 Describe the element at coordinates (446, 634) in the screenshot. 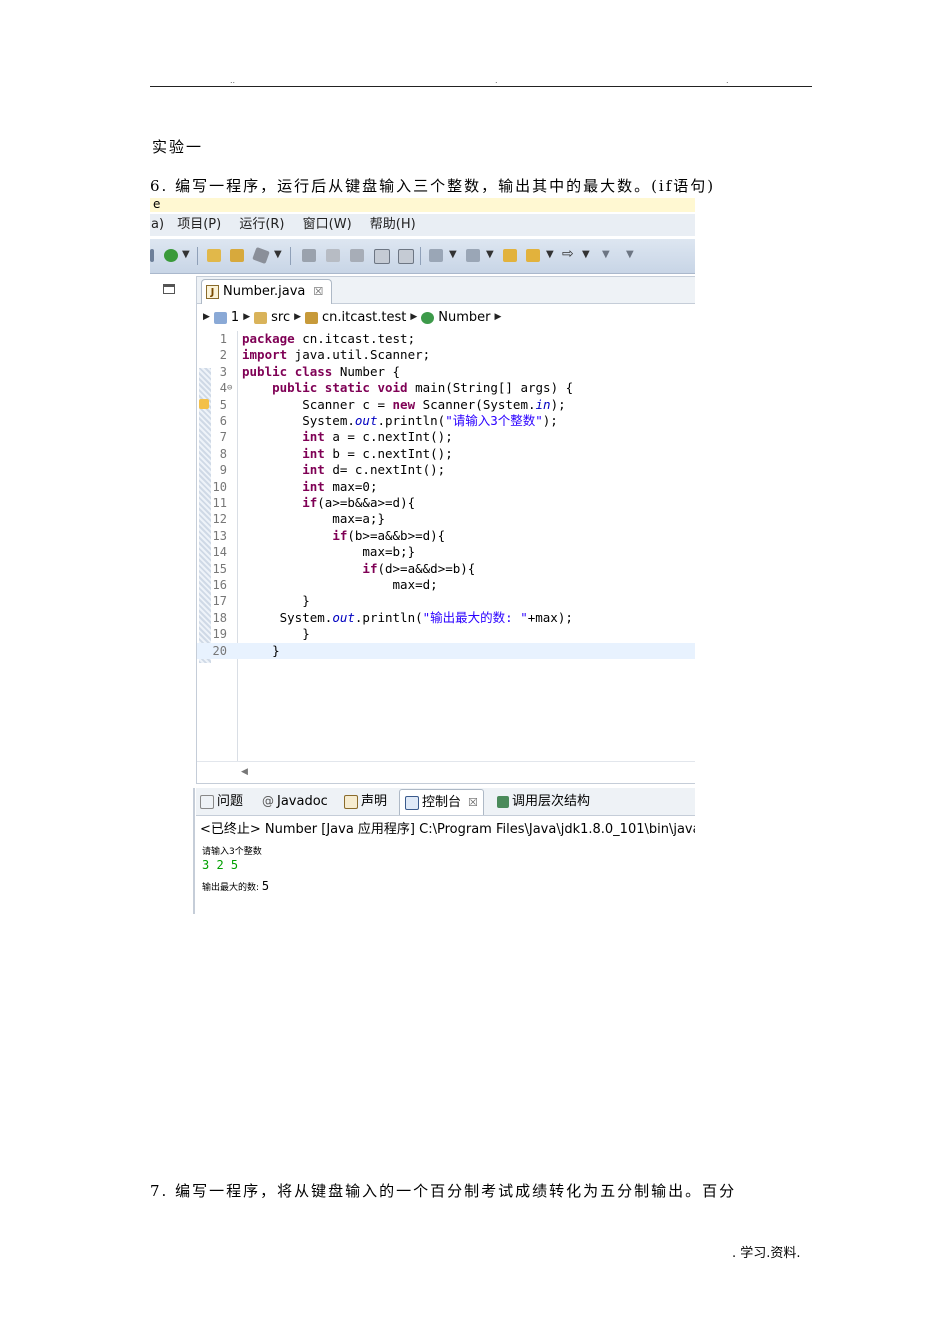

I see `code-line: 19 }` at that location.